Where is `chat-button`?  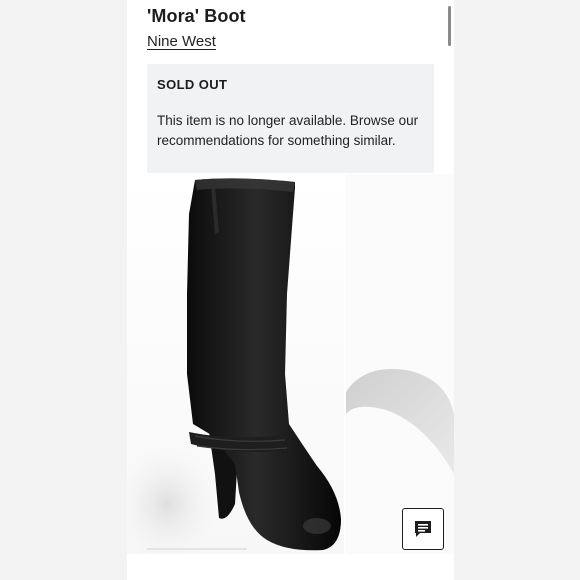 chat-button is located at coordinates (423, 529).